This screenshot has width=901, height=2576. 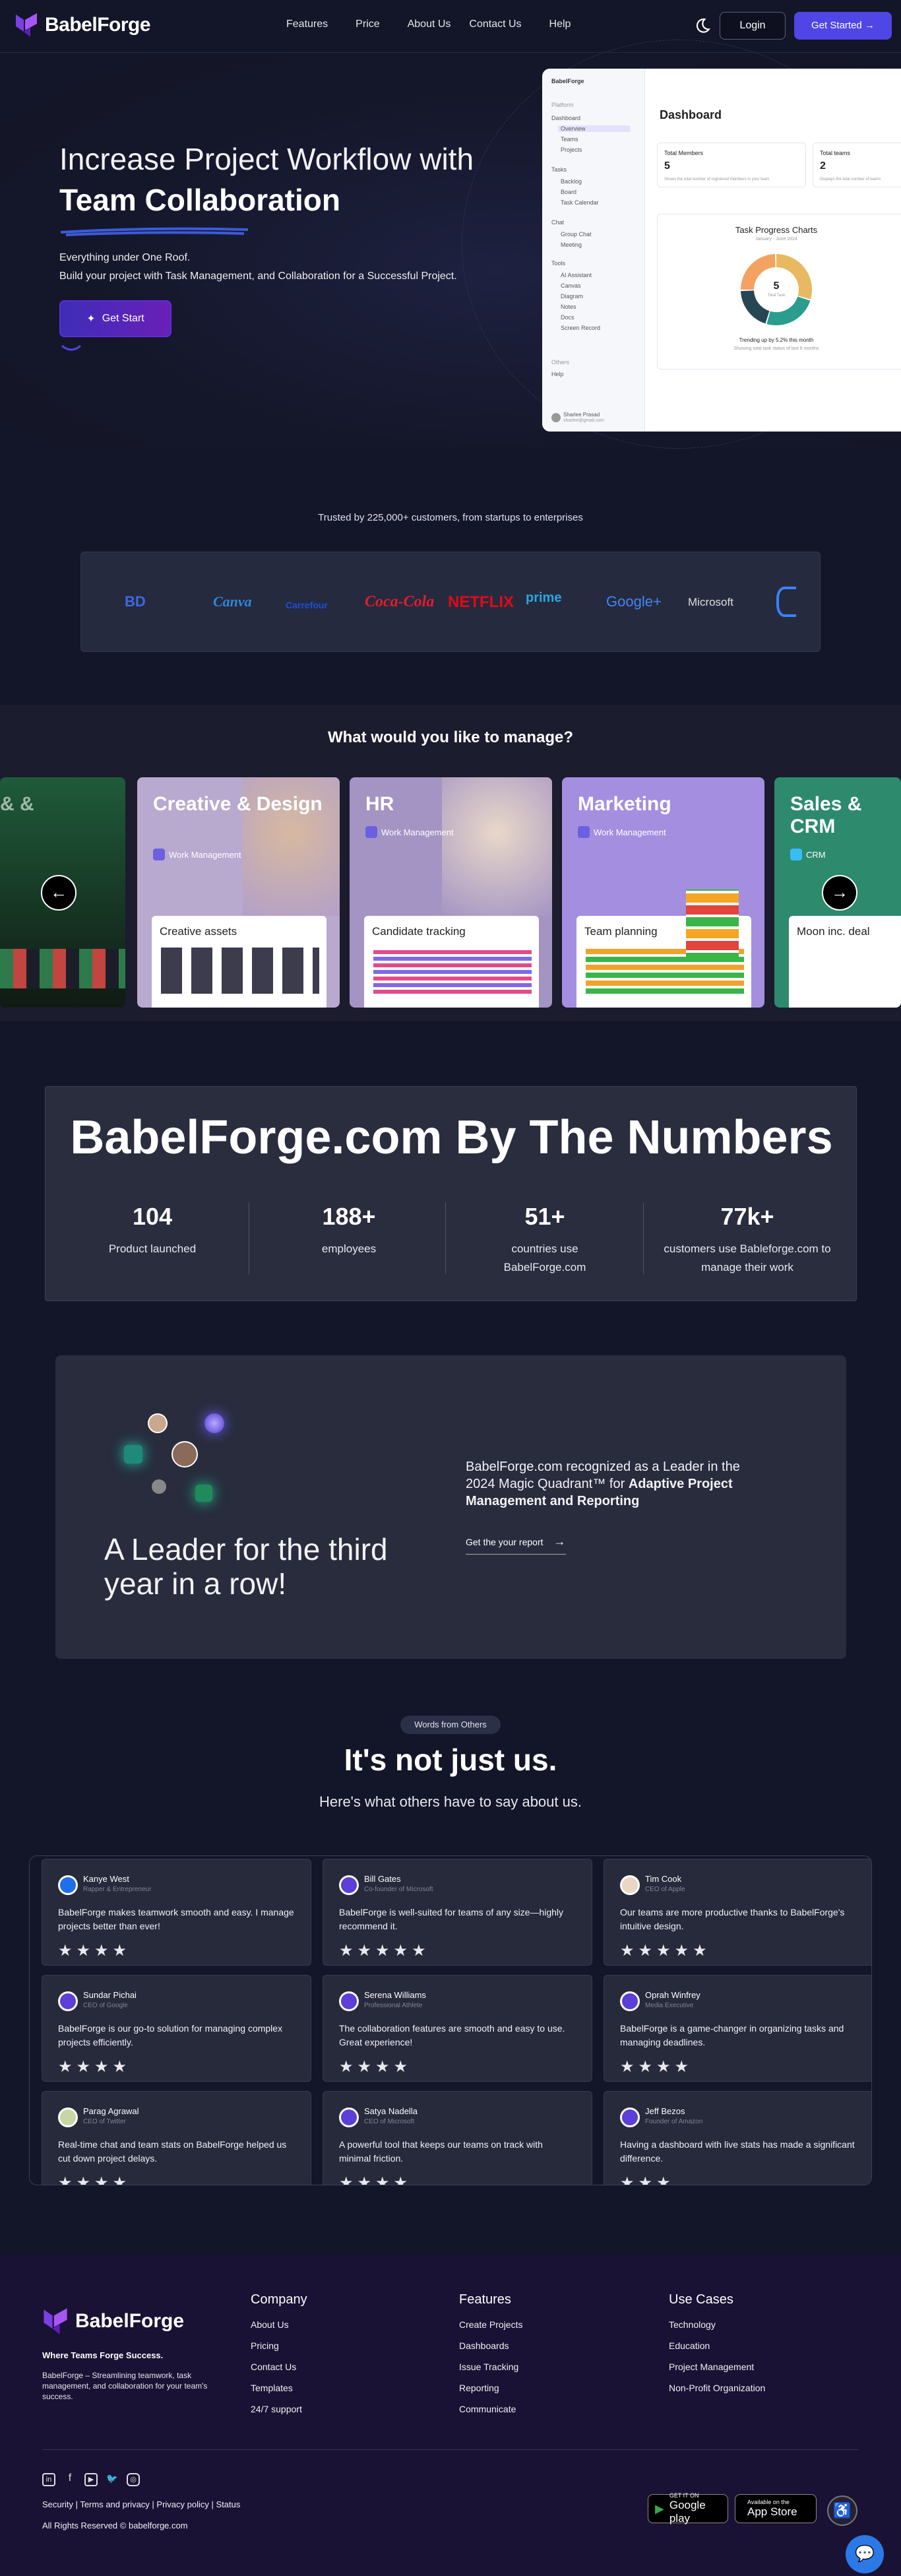 What do you see at coordinates (279, 2414) in the screenshot?
I see `footer-link-support: 24/7 support` at bounding box center [279, 2414].